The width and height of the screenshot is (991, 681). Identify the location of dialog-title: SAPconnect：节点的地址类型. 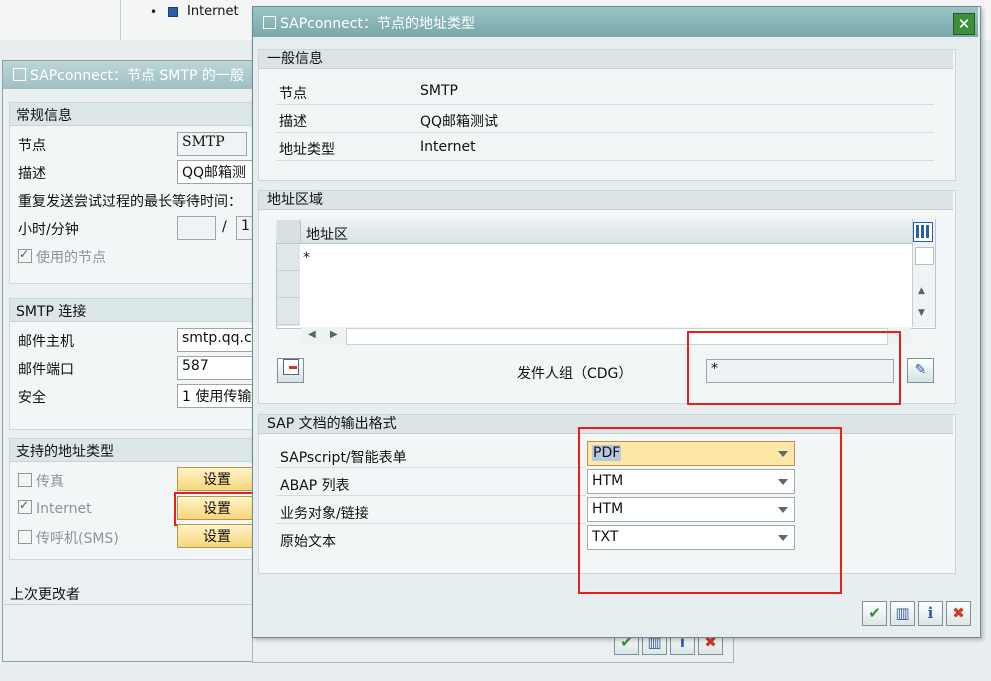
(377, 24).